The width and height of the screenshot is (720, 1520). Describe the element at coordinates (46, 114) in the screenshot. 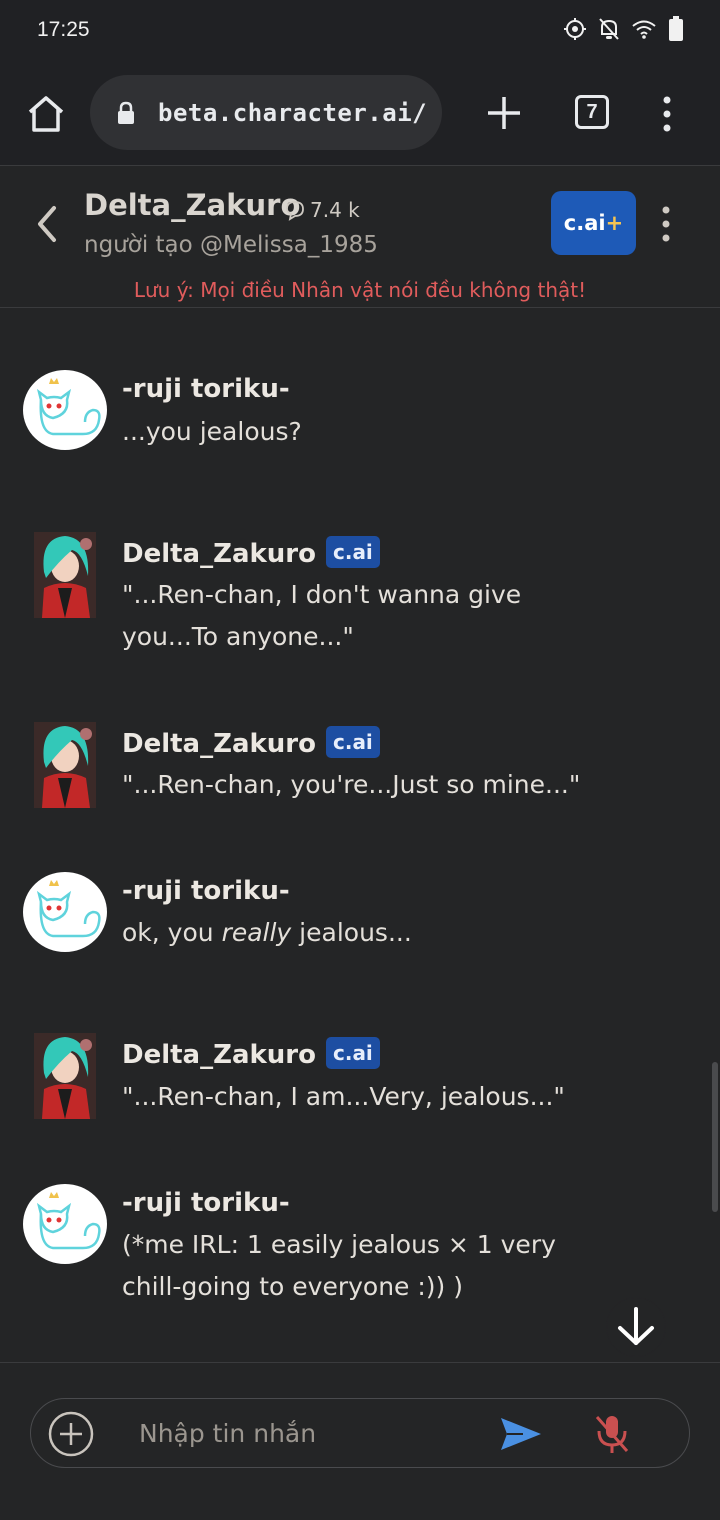

I see `home-icon` at that location.